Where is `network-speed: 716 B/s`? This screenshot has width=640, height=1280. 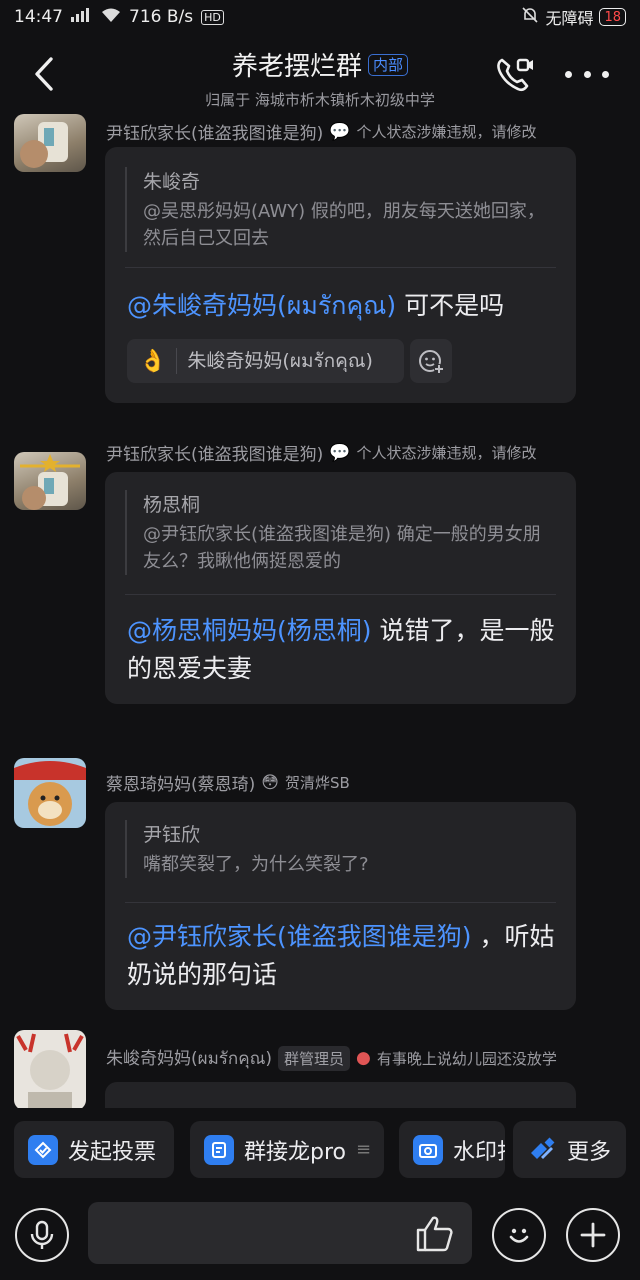 network-speed: 716 B/s is located at coordinates (161, 17).